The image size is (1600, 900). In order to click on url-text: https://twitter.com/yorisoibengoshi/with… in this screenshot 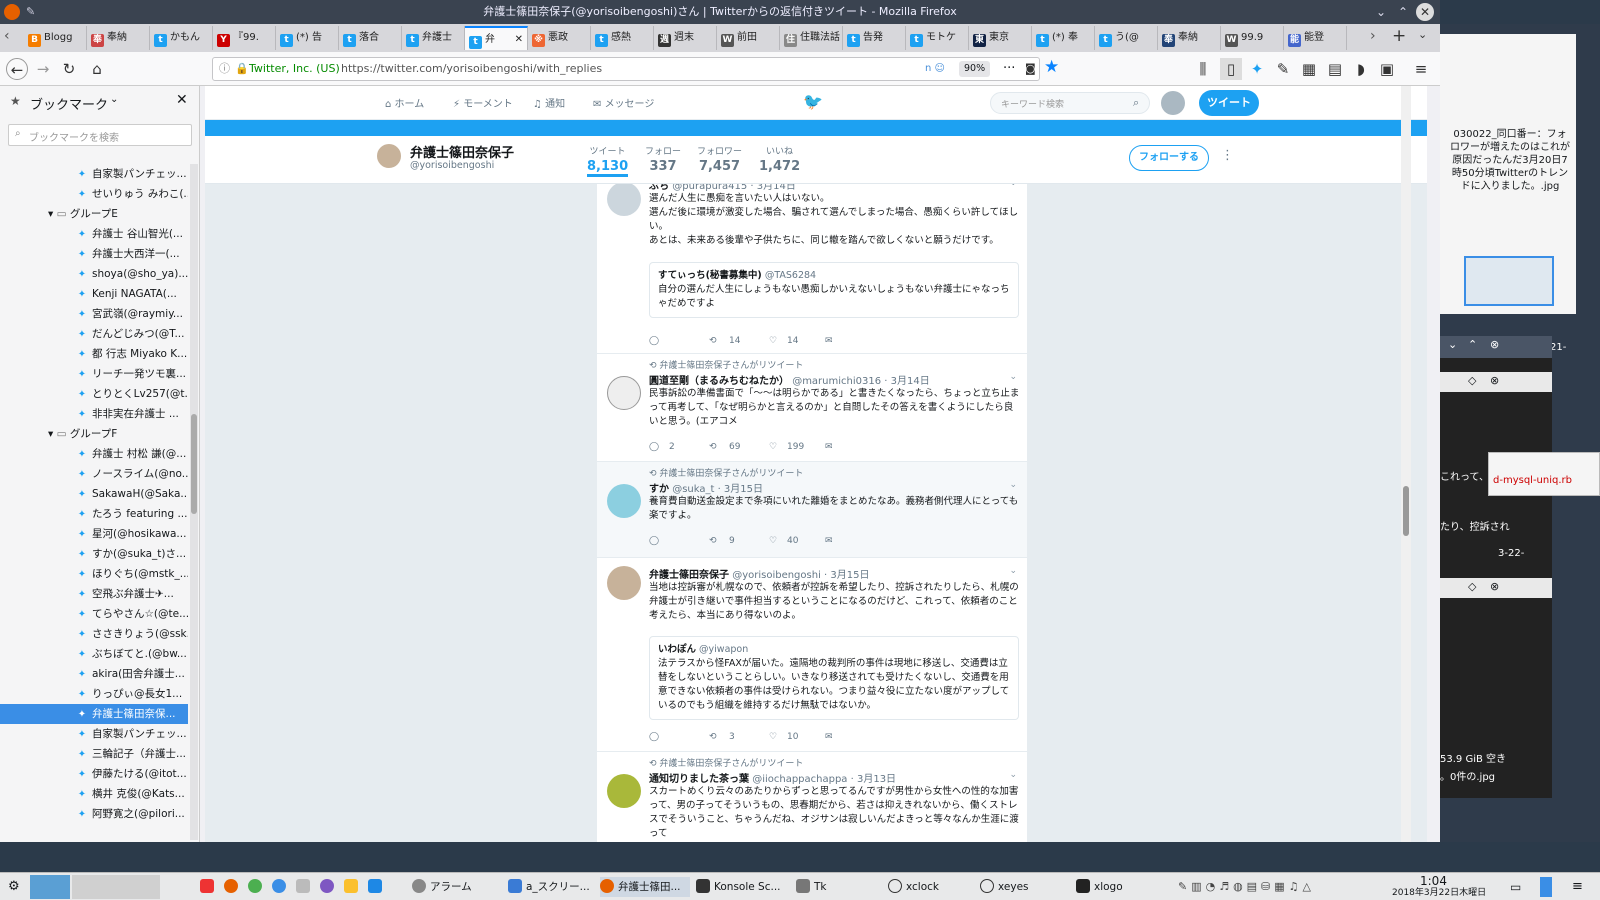, I will do `click(471, 69)`.